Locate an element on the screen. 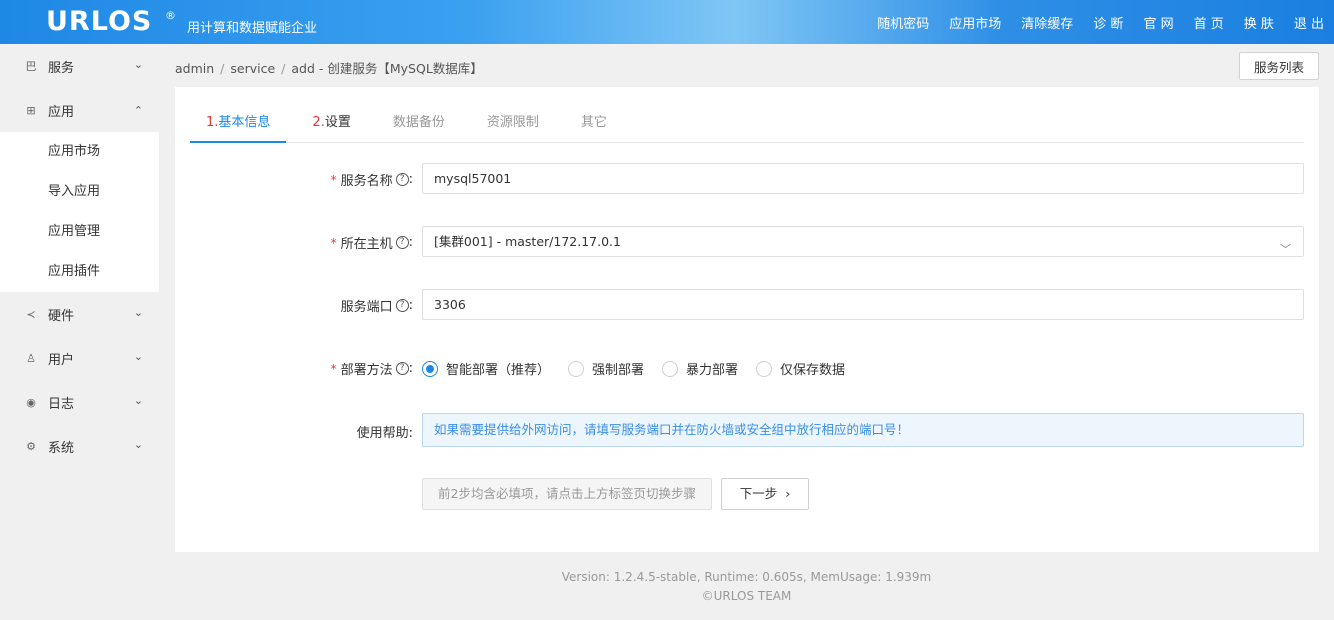 The height and width of the screenshot is (620, 1334). host-label: * 所在主机?: is located at coordinates (372, 242).